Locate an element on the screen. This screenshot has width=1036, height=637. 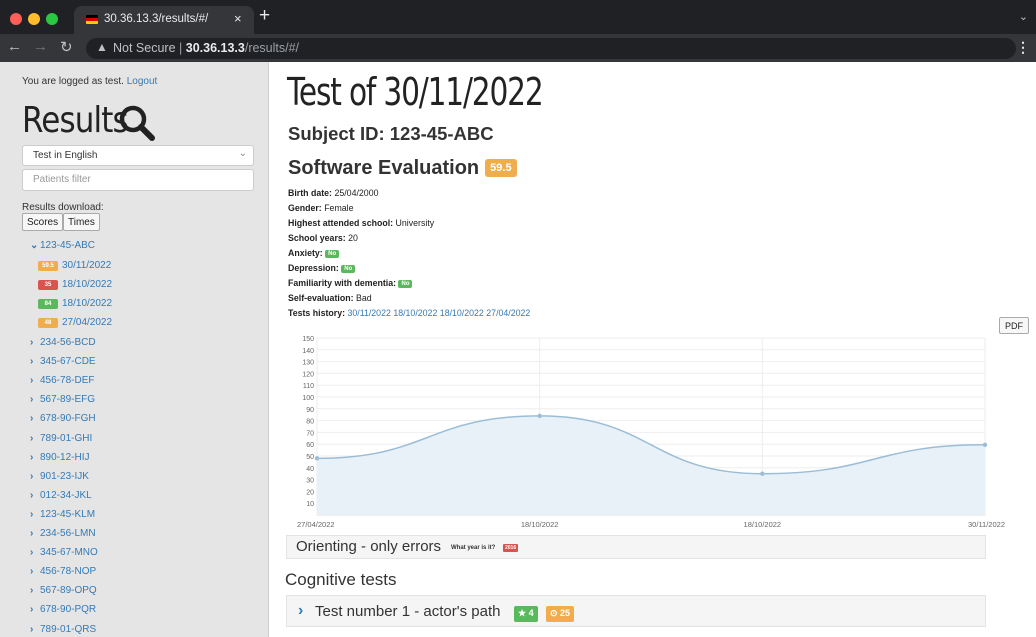
subject-label: 789-01-QRS is located at coordinates (68, 629).